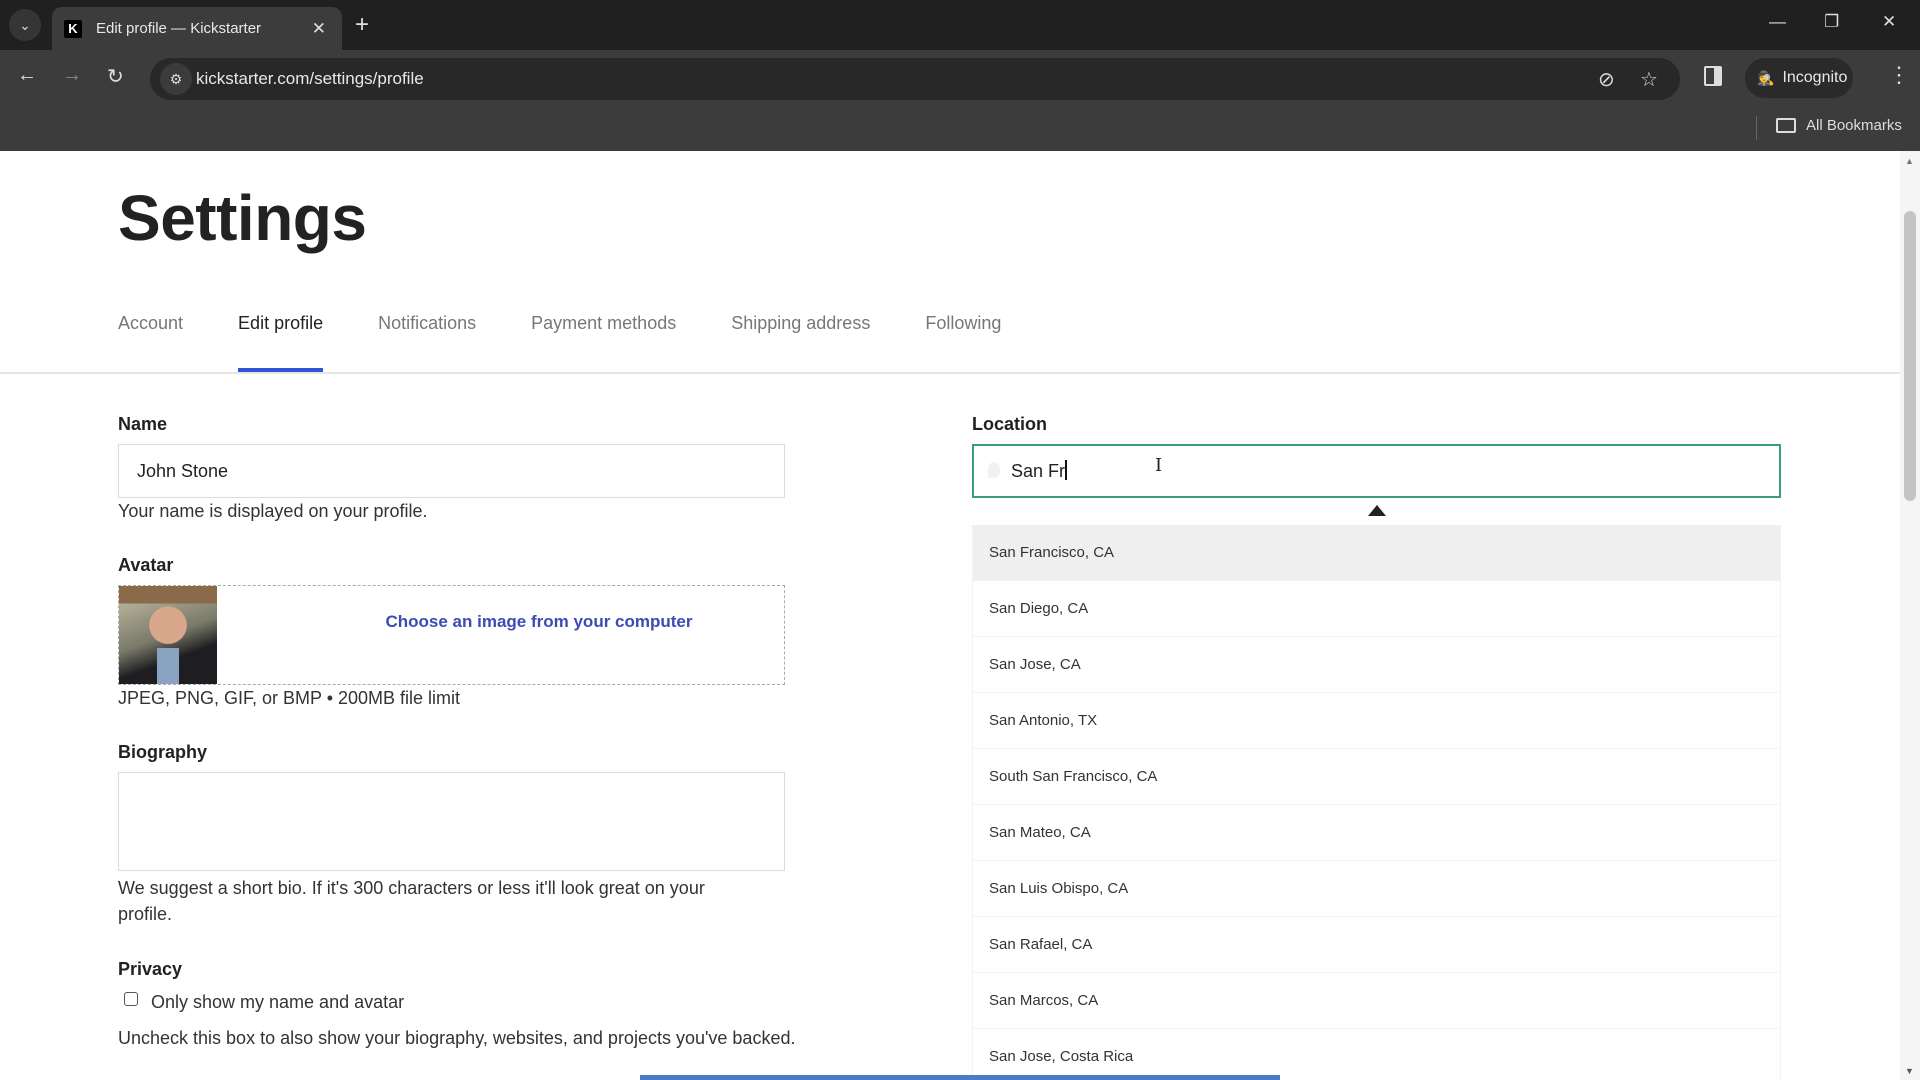 This screenshot has width=1920, height=1080. What do you see at coordinates (1766, 77) in the screenshot?
I see `incognito-icon: 🕵` at bounding box center [1766, 77].